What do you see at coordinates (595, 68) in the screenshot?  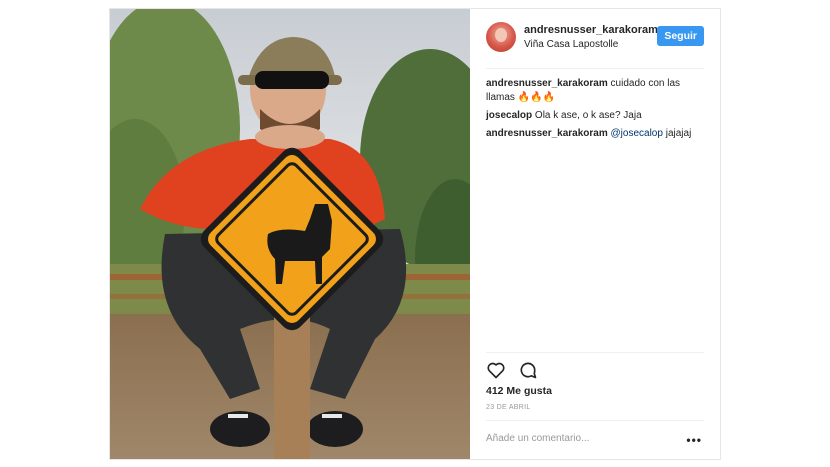 I see `header-divider` at bounding box center [595, 68].